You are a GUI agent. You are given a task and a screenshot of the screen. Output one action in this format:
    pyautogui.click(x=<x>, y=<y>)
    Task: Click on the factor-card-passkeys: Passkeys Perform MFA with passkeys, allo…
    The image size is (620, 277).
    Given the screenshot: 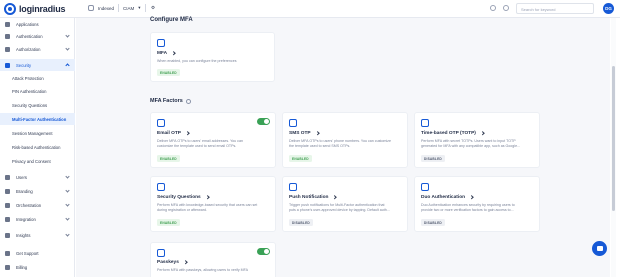 What is the action you would take?
    pyautogui.click(x=213, y=259)
    